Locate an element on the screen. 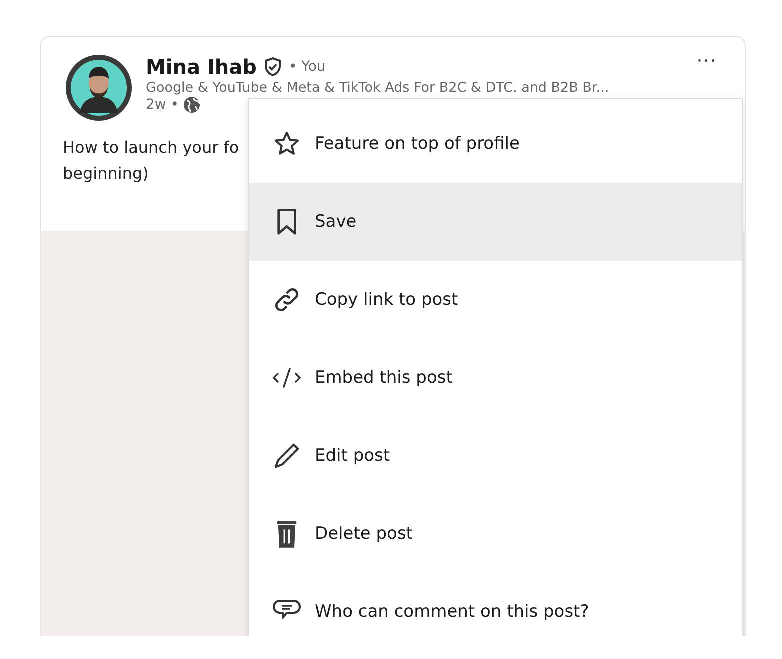 The image size is (782, 659). author-name: Mina Ihab is located at coordinates (201, 67).